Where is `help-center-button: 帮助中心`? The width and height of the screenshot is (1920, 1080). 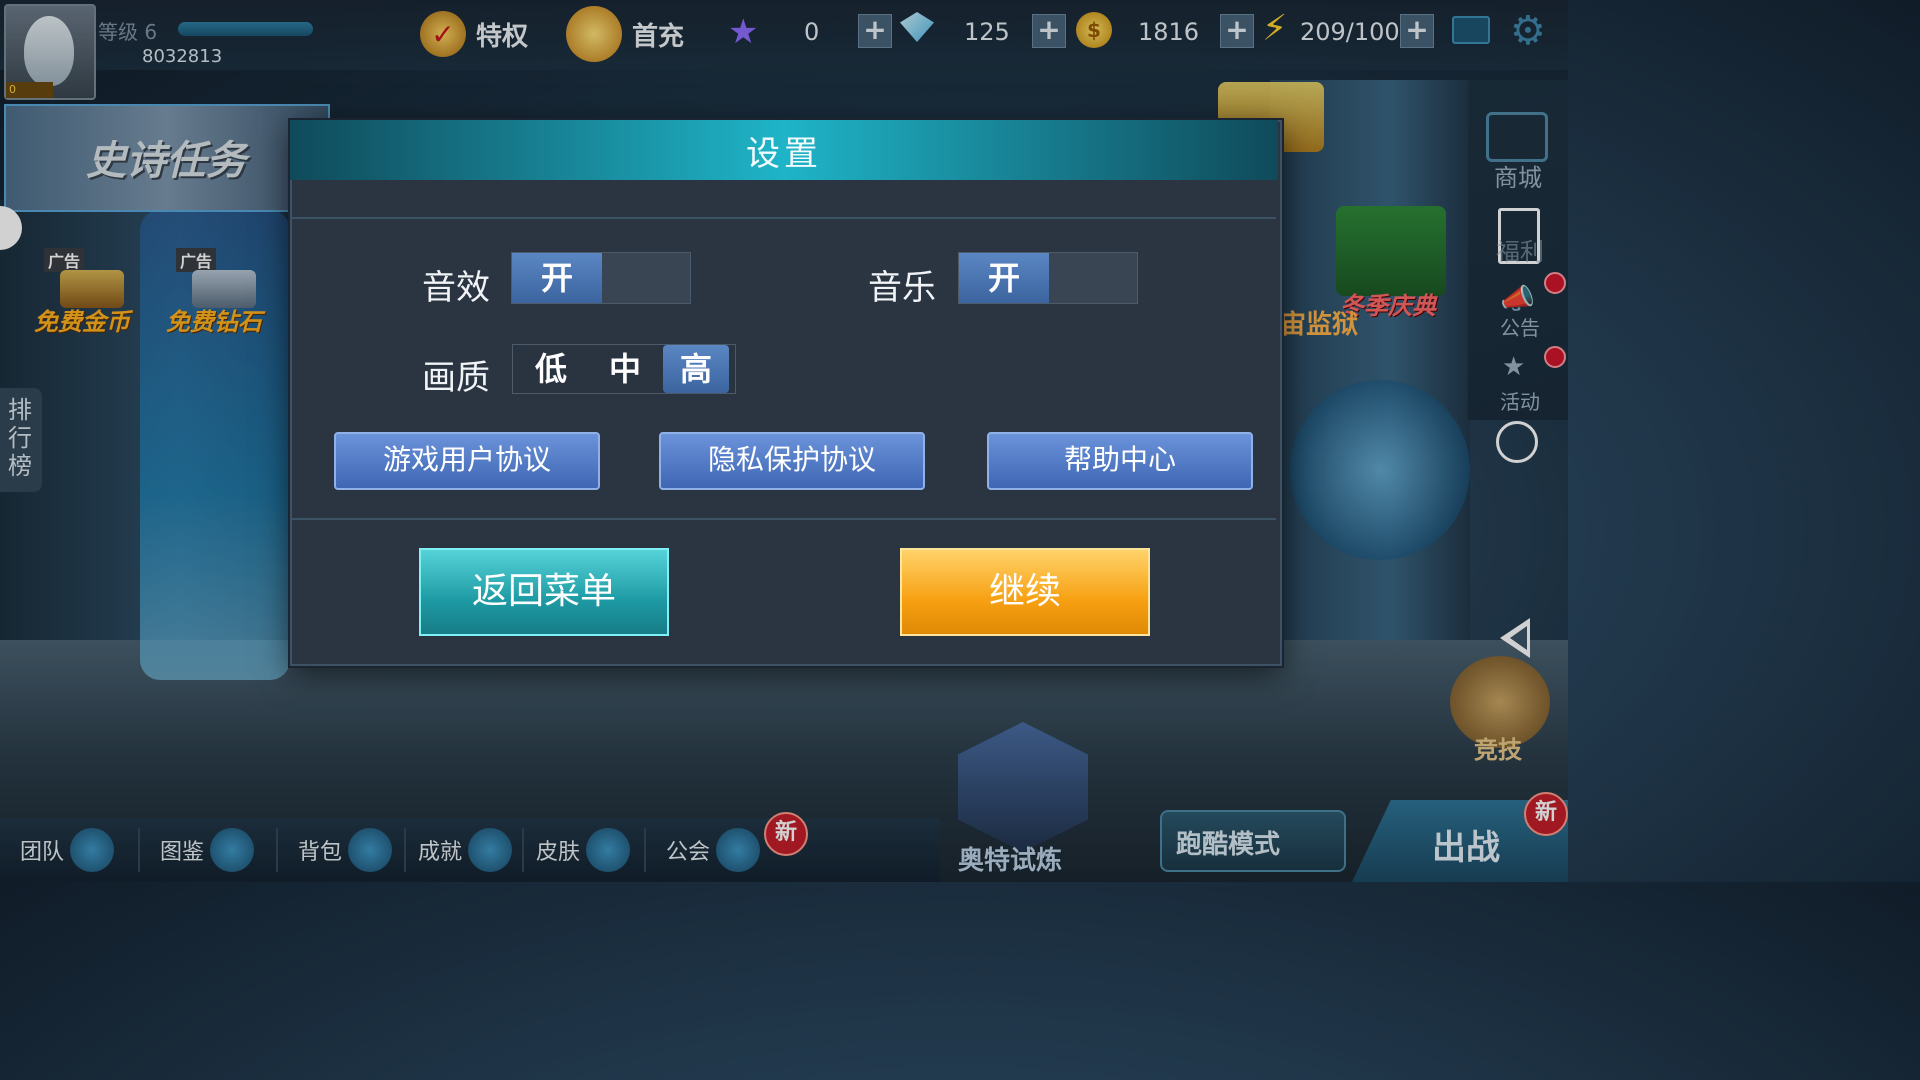 help-center-button: 帮助中心 is located at coordinates (1120, 461).